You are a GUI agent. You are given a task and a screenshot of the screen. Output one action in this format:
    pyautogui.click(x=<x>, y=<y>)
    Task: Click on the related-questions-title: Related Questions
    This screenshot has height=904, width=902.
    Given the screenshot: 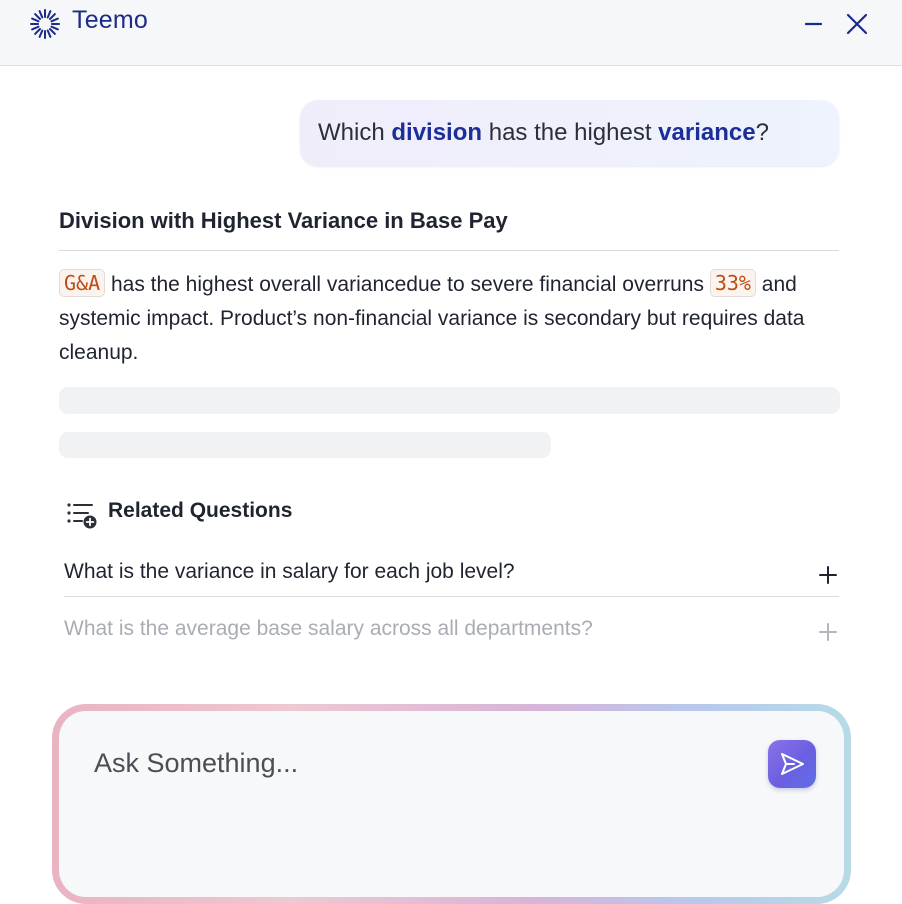 What is the action you would take?
    pyautogui.click(x=200, y=510)
    